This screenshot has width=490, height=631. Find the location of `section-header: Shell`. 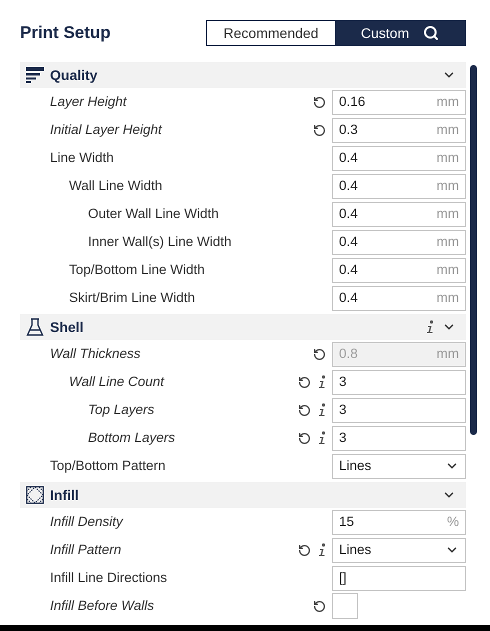

section-header: Shell is located at coordinates (243, 327).